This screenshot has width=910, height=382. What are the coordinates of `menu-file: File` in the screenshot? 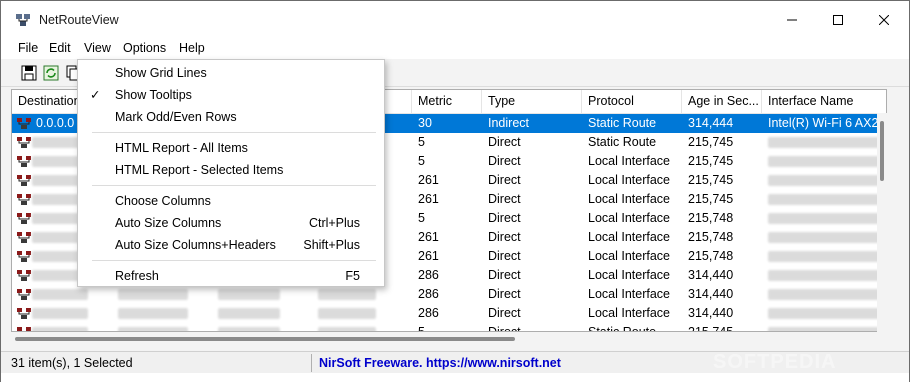 It's located at (28, 49).